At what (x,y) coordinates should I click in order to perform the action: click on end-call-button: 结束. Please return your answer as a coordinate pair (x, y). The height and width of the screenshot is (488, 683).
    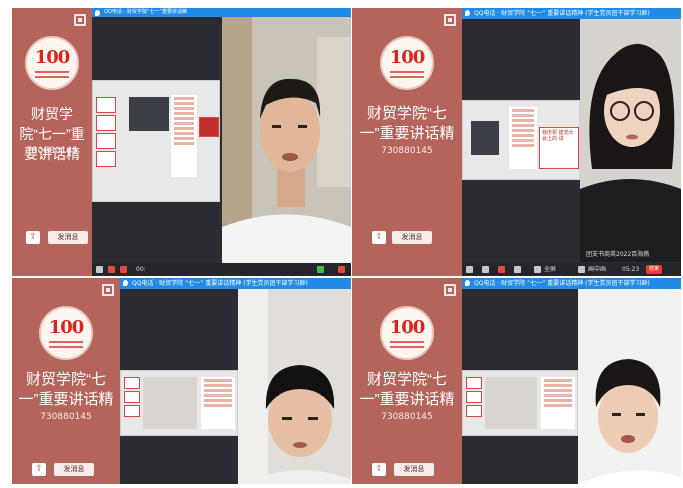
    Looking at the image, I should click on (654, 269).